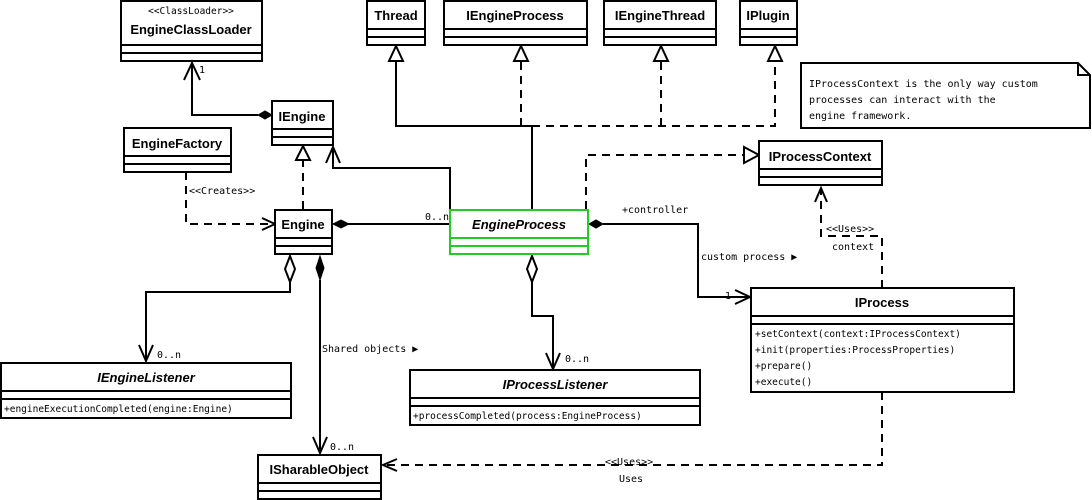  Describe the element at coordinates (631, 479) in the screenshot. I see `uses-sharable-label: Uses` at that location.